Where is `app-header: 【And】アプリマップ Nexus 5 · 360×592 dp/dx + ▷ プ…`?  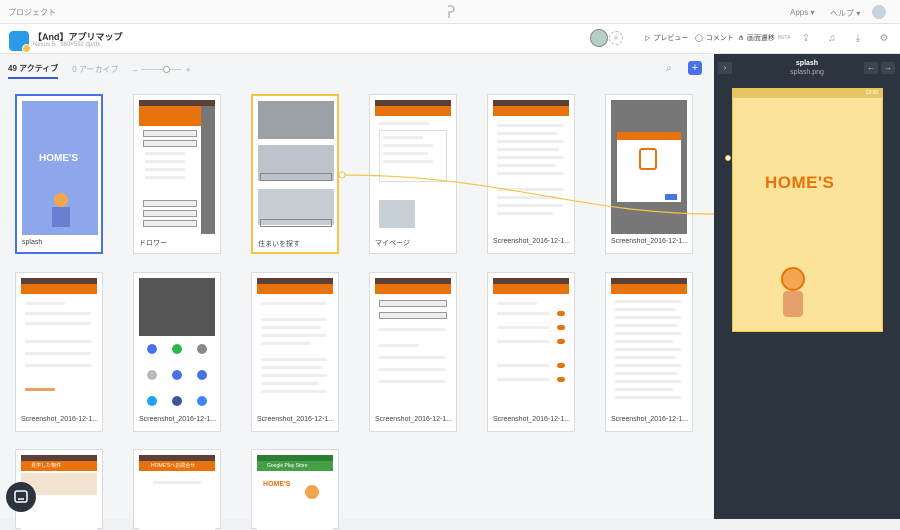 app-header: 【And】アプリマップ Nexus 5 · 360×592 dp/dx + ▷ プ… is located at coordinates (450, 39).